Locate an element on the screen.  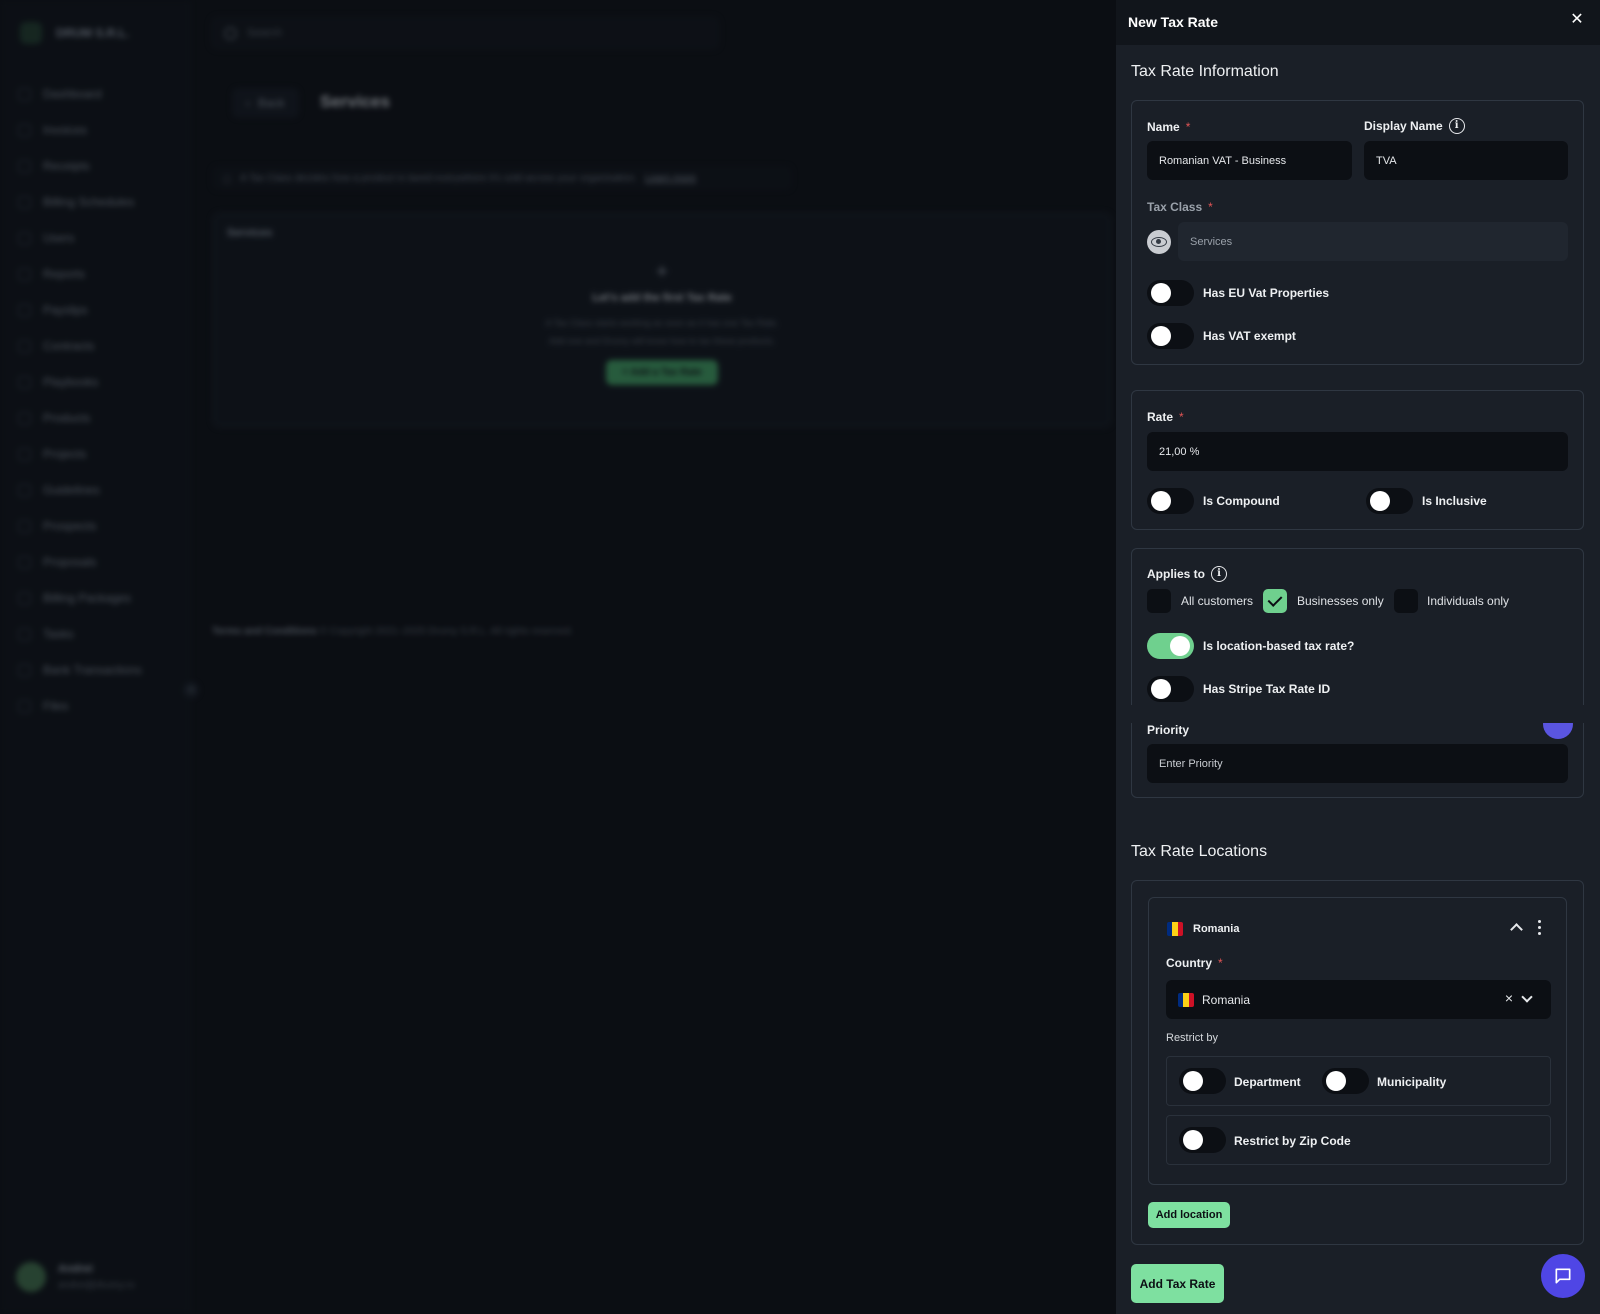
rate-input: 21,00 % is located at coordinates (1357, 451).